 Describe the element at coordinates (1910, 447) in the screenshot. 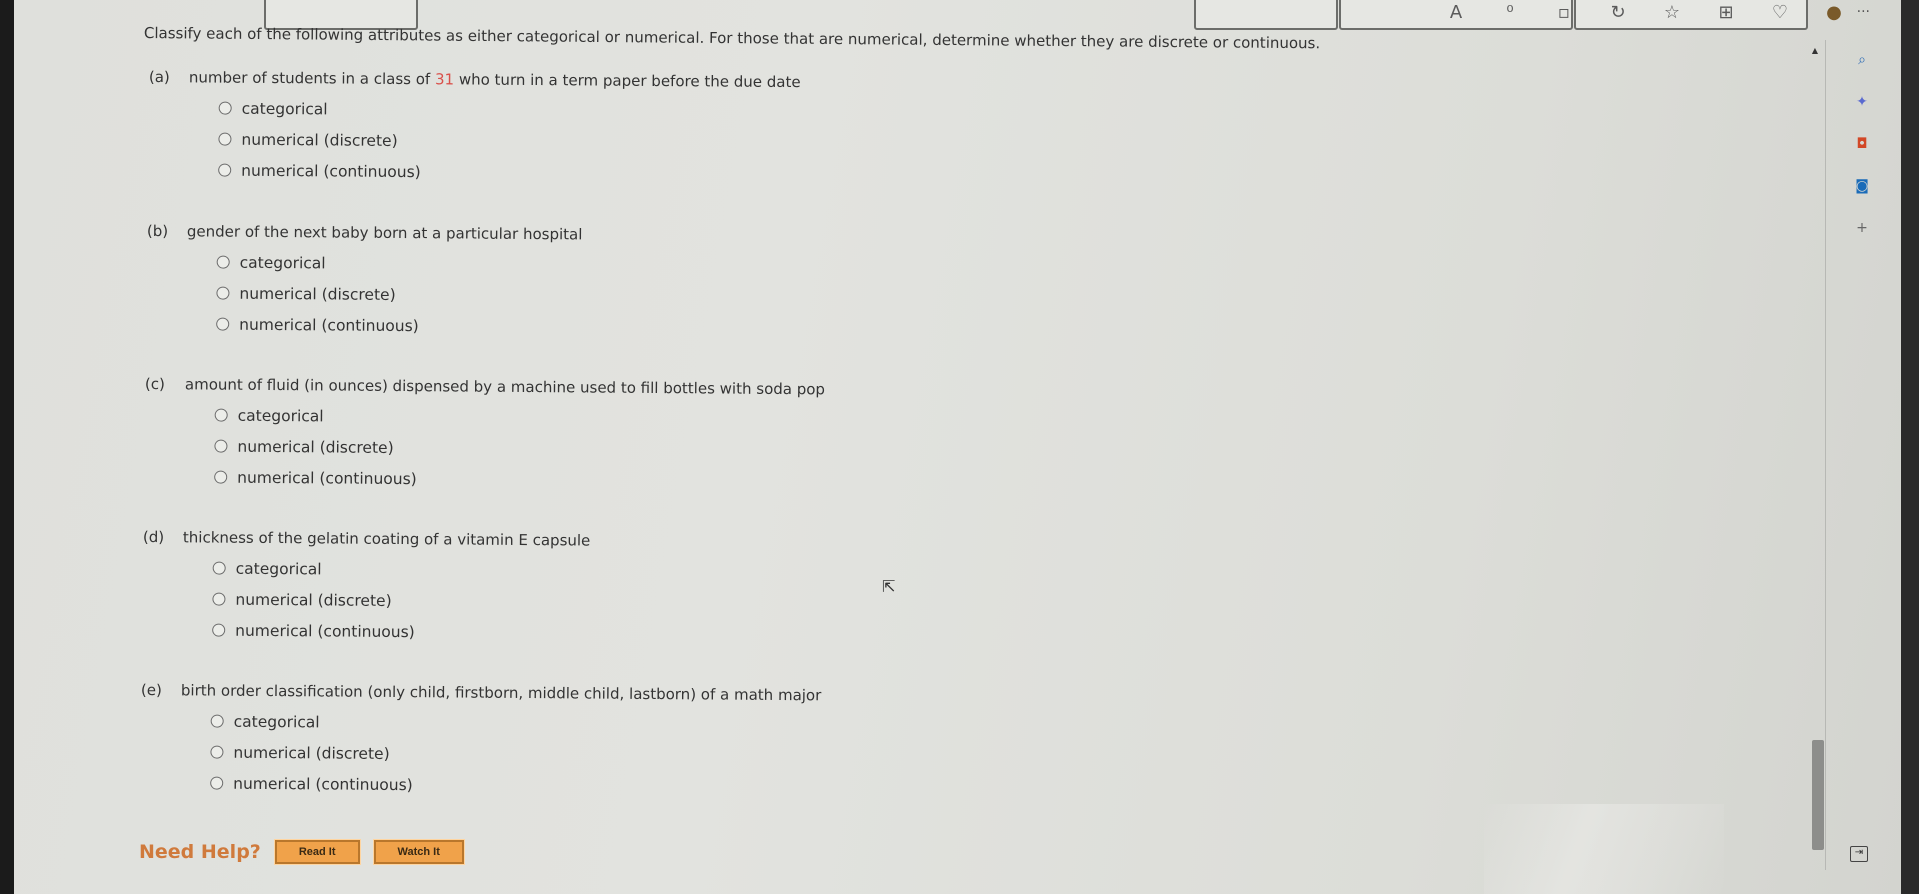

I see `screen-bezel-right` at that location.